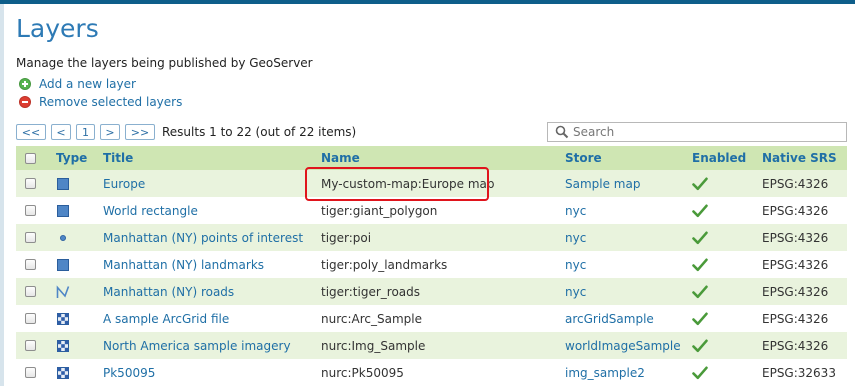  I want to click on layer-title-link: North America sample imagery, so click(197, 345).